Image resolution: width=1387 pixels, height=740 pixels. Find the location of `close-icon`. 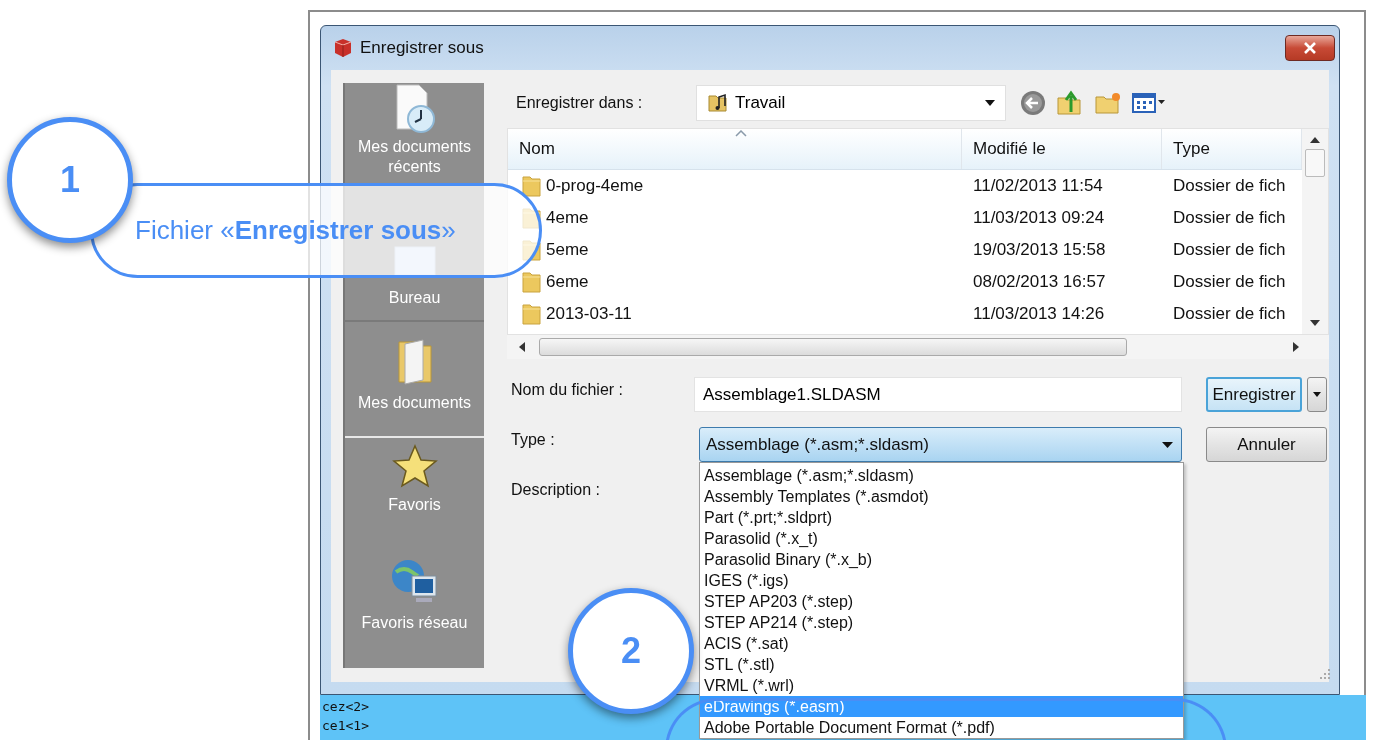

close-icon is located at coordinates (1310, 48).